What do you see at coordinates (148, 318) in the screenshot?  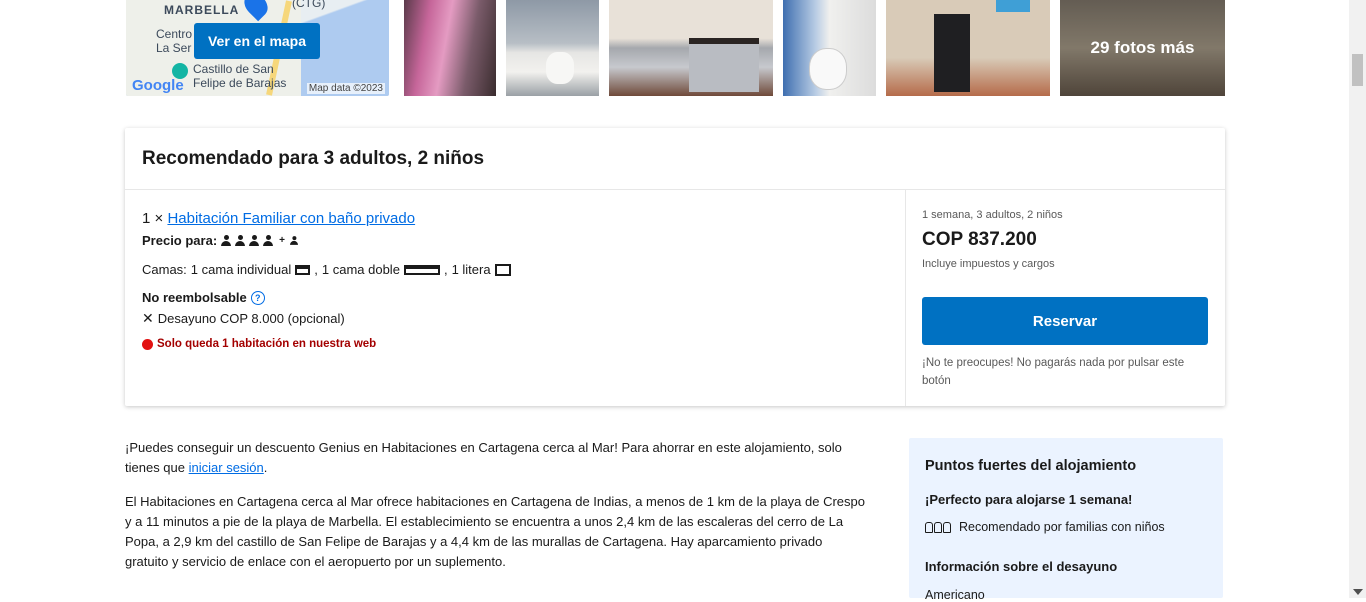 I see `cutlery-icon: ✕` at bounding box center [148, 318].